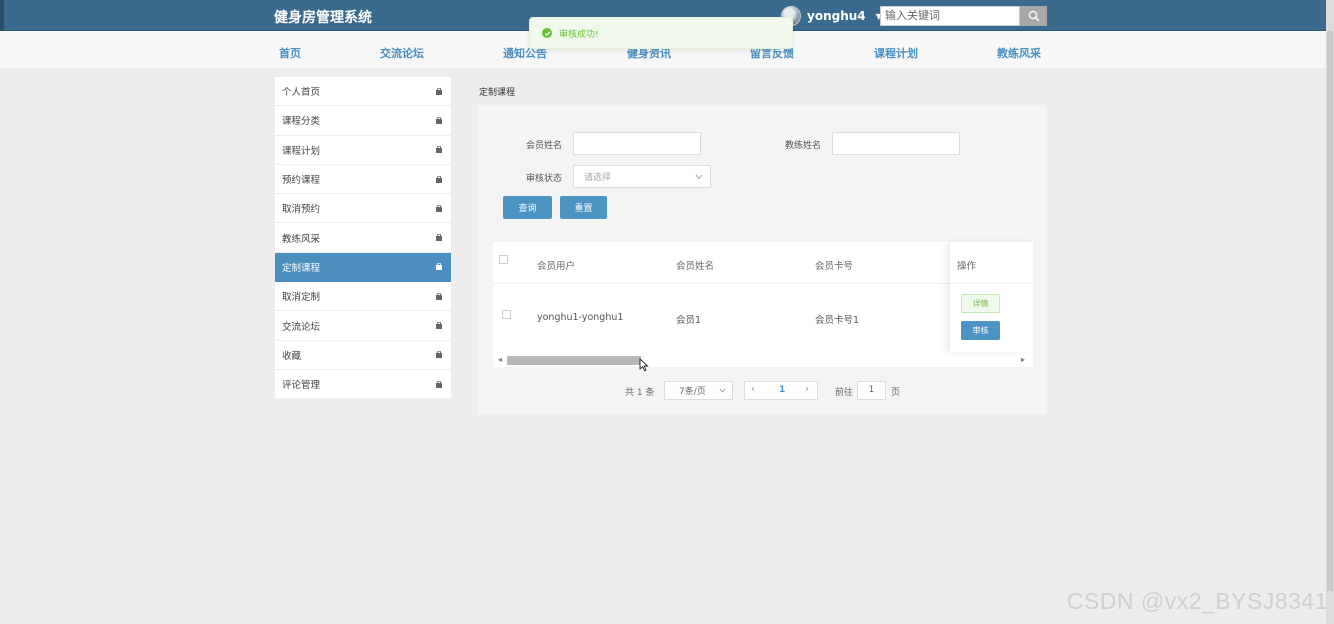 This screenshot has height=624, width=1334. I want to click on actions-column: 操作 详情 审核, so click(991, 297).